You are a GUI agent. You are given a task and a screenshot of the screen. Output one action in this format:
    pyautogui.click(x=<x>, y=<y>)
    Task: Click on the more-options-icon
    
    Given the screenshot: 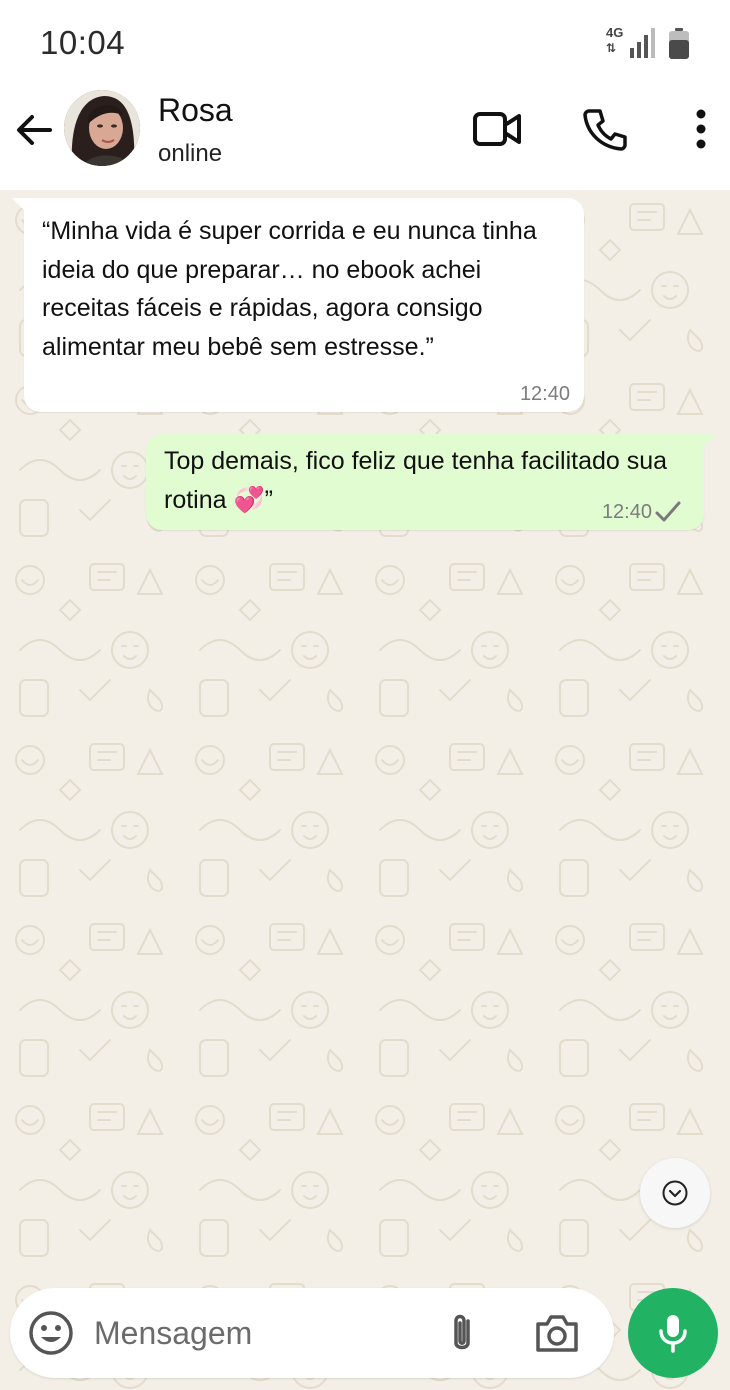 What is the action you would take?
    pyautogui.click(x=701, y=129)
    